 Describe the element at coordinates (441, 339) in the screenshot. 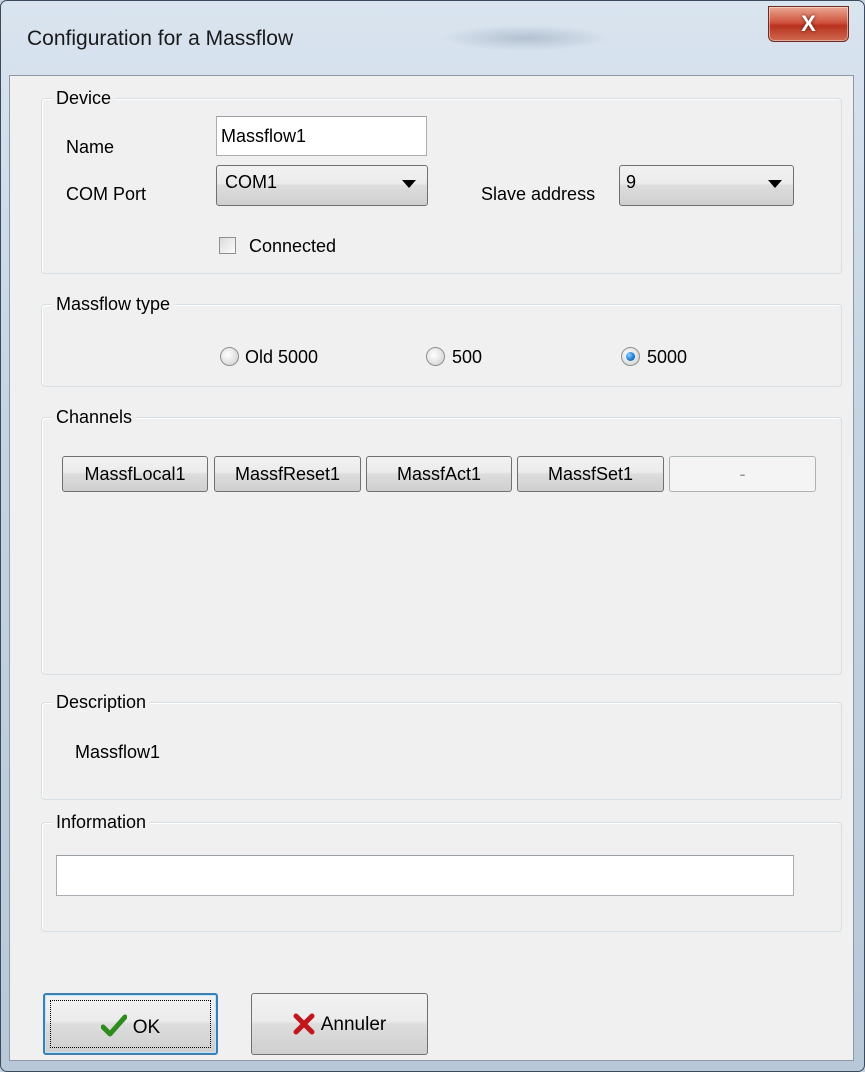

I see `massflow-type-group: Massflow type` at that location.